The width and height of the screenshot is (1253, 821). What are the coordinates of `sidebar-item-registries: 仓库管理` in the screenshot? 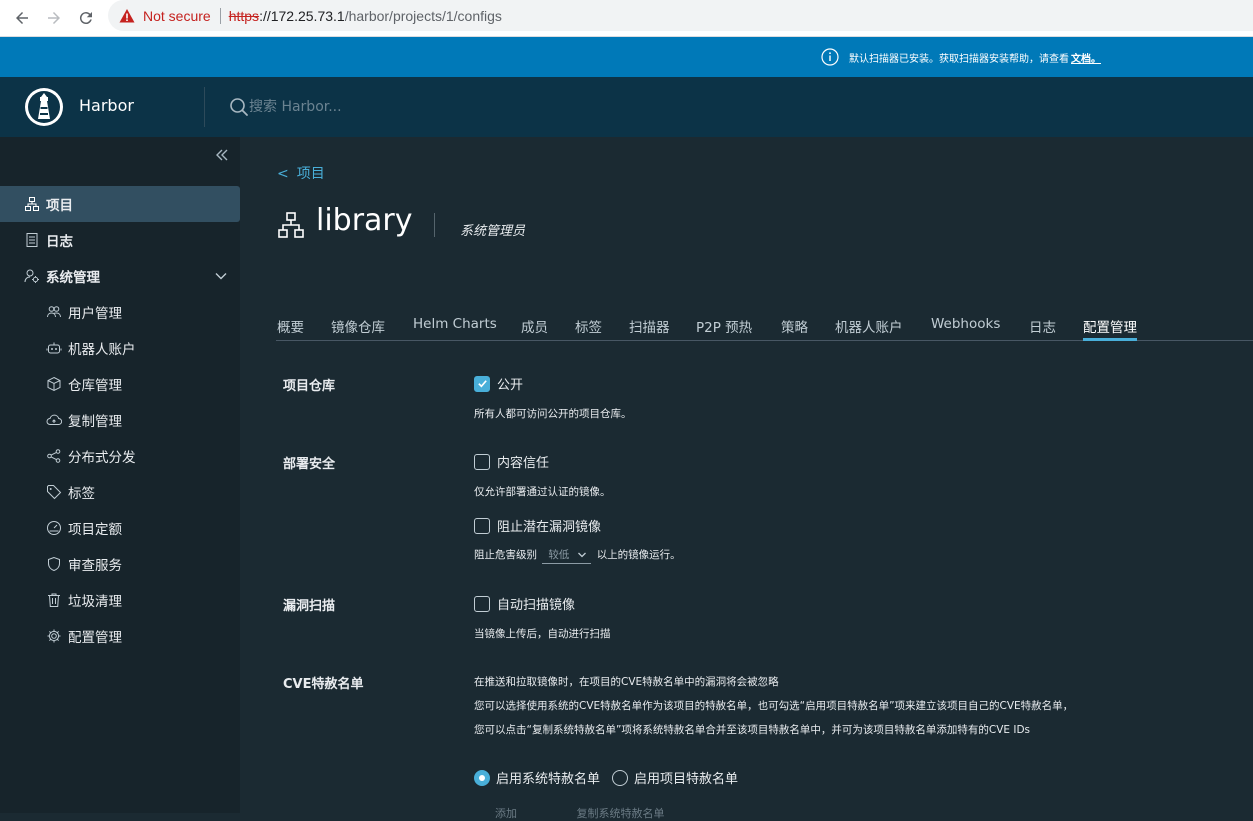 It's located at (120, 384).